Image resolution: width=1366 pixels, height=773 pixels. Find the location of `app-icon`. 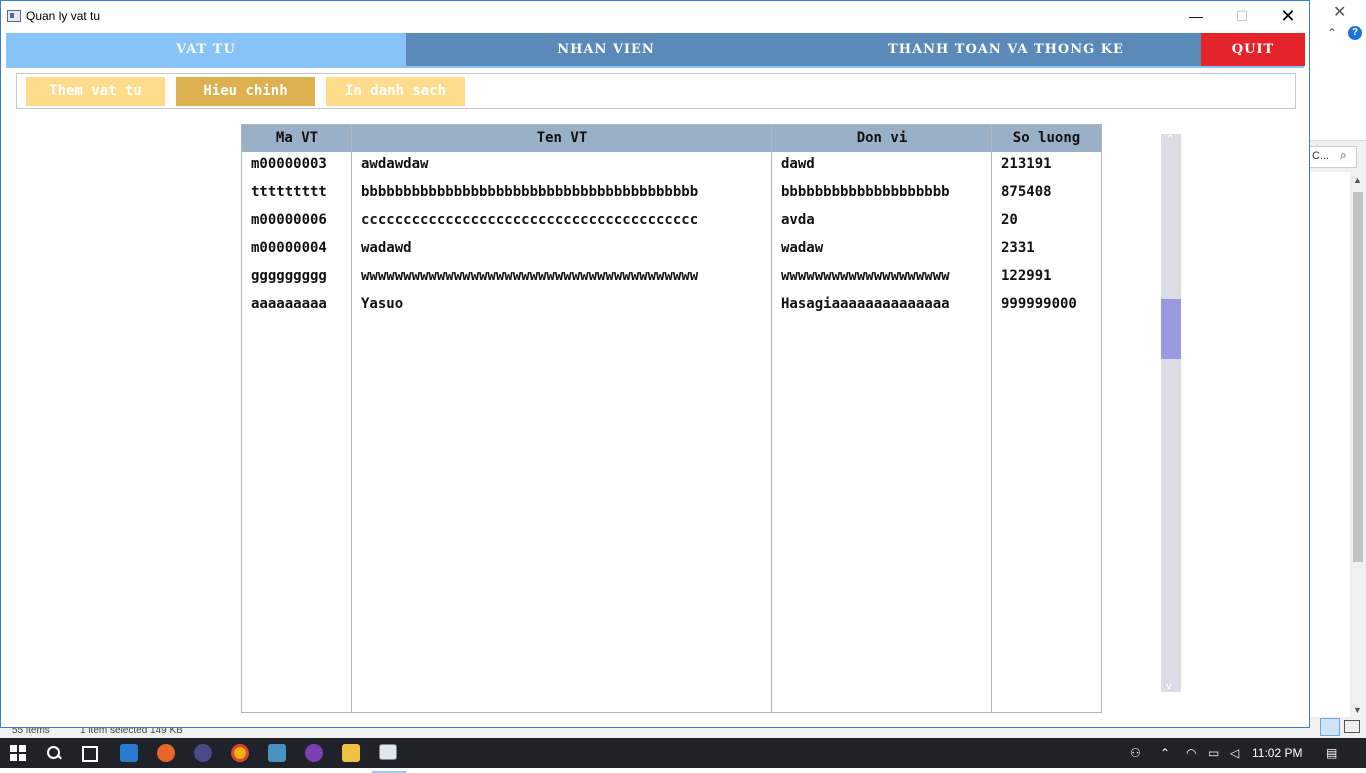

app-icon is located at coordinates (14, 16).